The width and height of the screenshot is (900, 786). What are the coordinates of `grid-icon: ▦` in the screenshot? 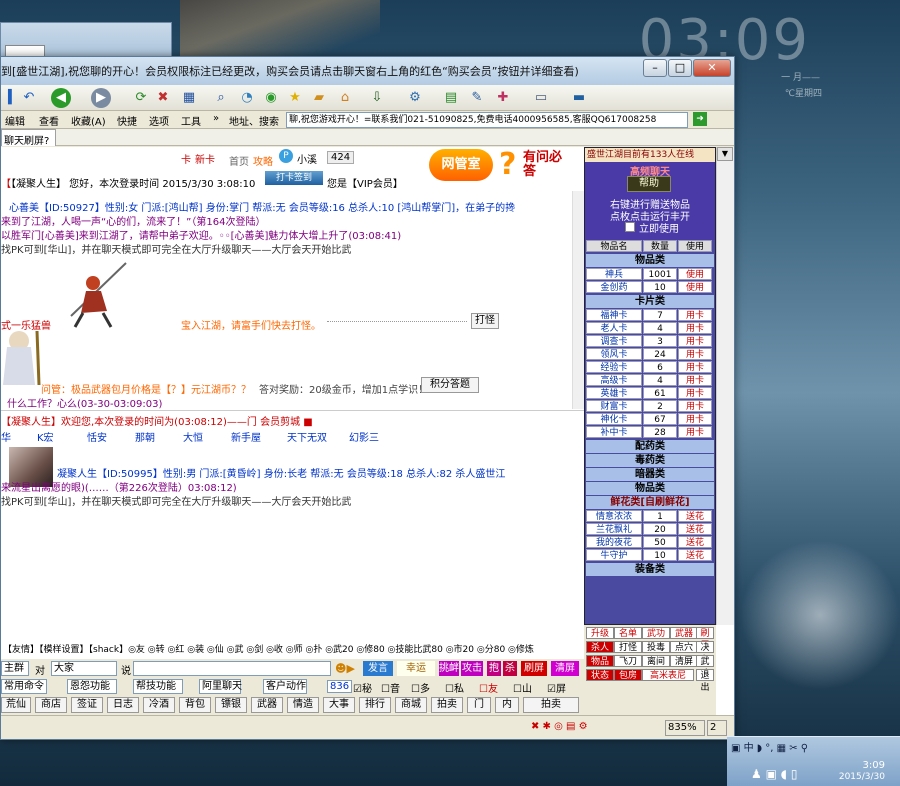 It's located at (189, 98).